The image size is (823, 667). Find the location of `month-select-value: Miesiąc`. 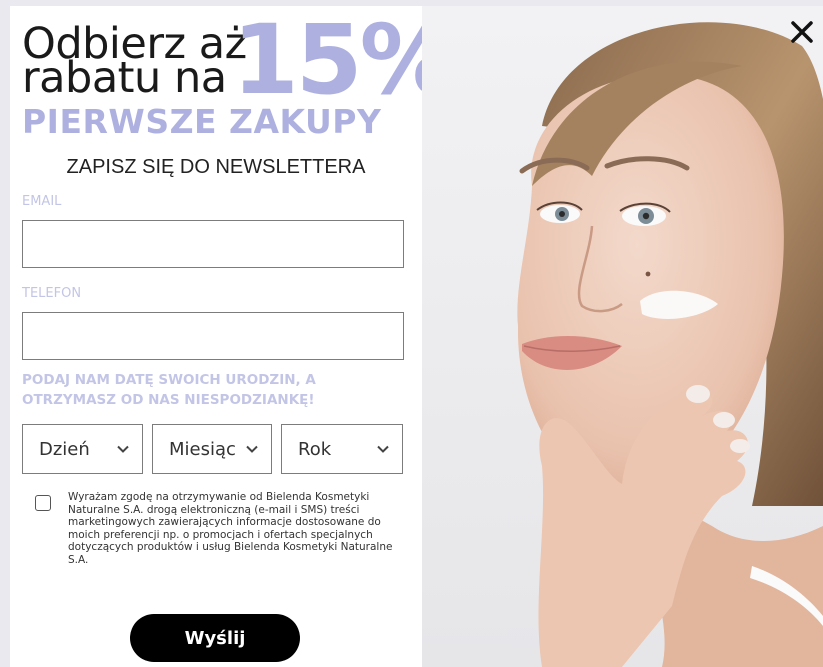

month-select-value: Miesiąc is located at coordinates (202, 449).